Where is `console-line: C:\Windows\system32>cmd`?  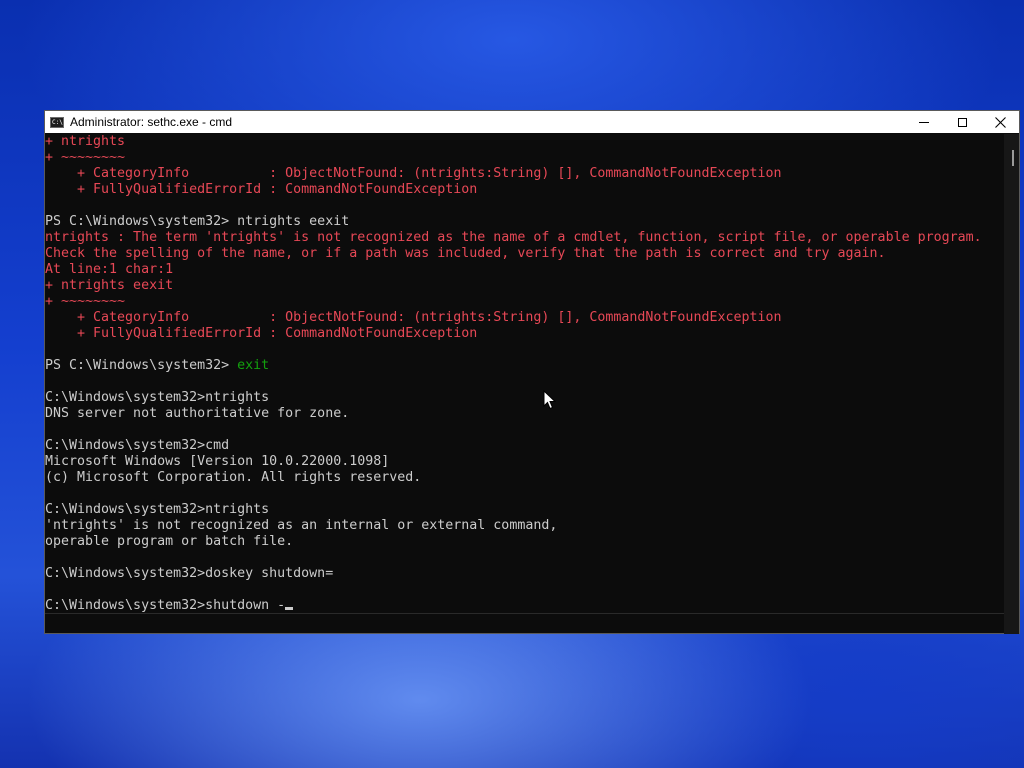
console-line: C:\Windows\system32>cmd is located at coordinates (524, 446).